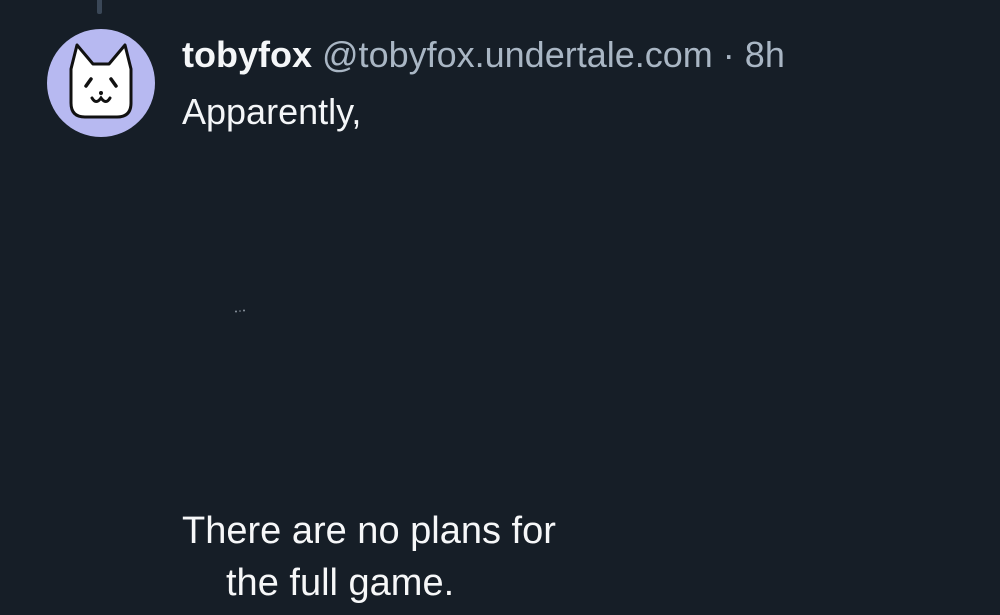  I want to click on post-header: tobyfox @tobyfox.undertale.com · 8h, so click(483, 55).